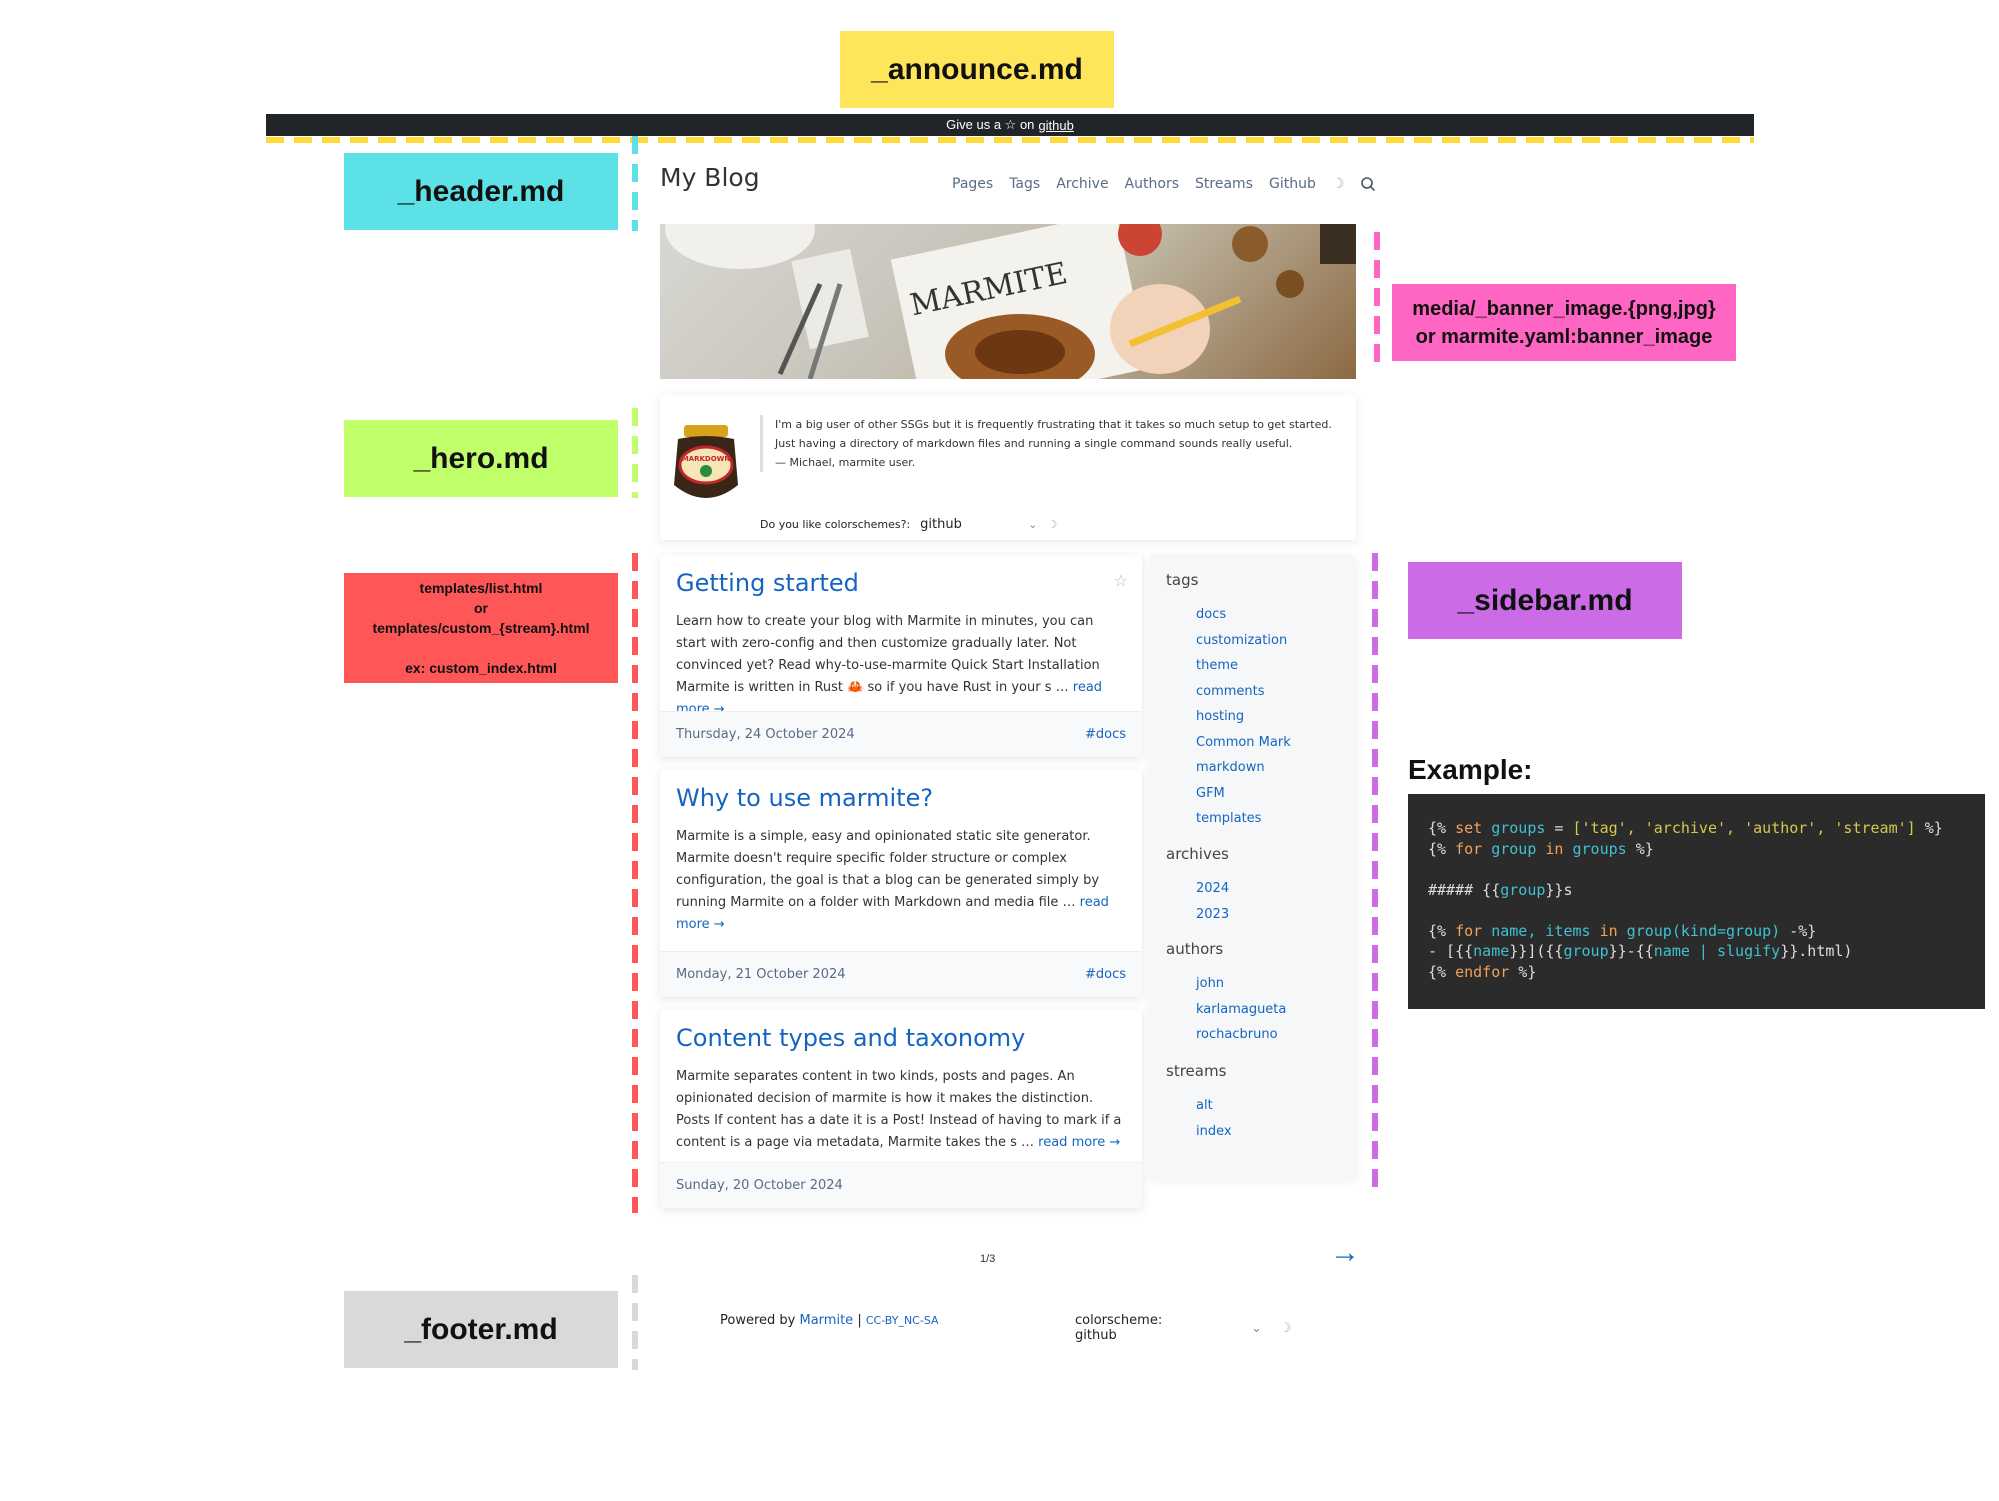 This screenshot has height=1501, width=1999. I want to click on sidebar-tag-link: hosting, so click(1220, 716).